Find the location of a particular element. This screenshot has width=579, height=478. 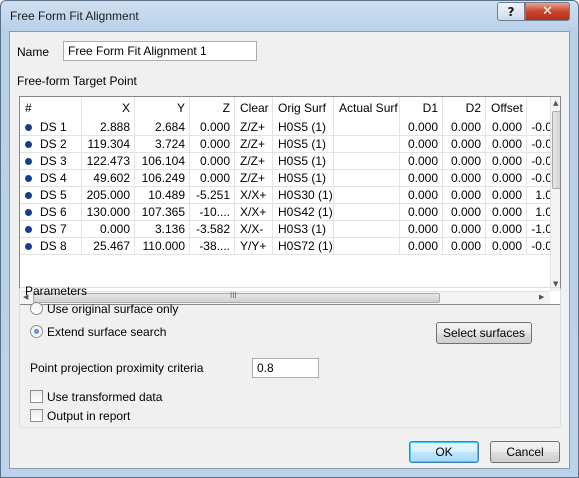

cell-index: DS 1 is located at coordinates (51, 127).